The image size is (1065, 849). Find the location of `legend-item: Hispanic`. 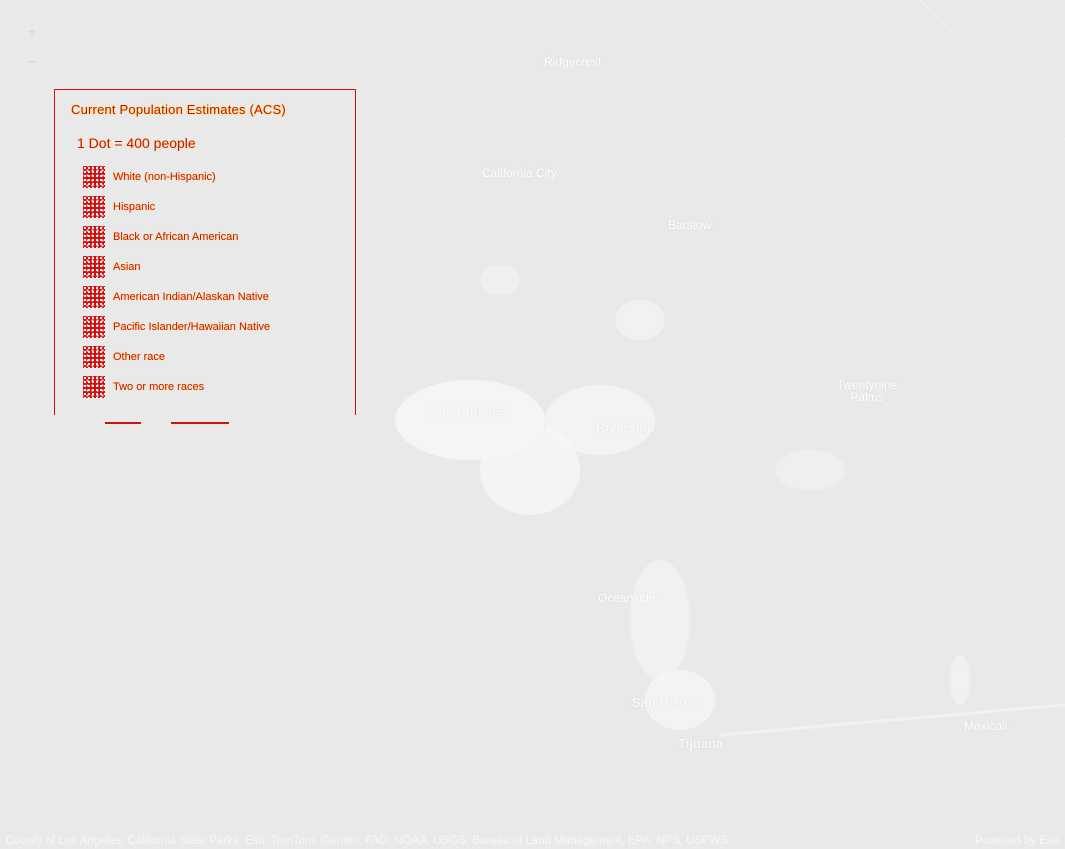

legend-item: Hispanic is located at coordinates (176, 207).